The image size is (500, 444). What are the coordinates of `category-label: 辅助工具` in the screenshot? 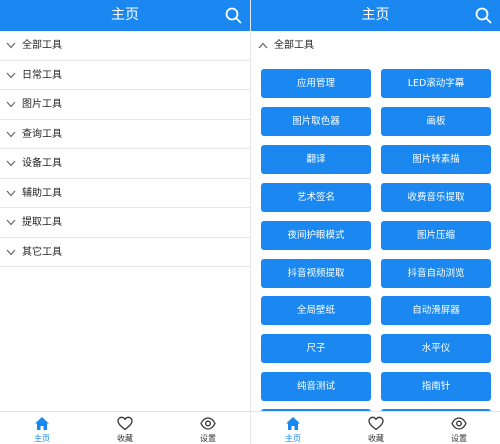 It's located at (42, 193).